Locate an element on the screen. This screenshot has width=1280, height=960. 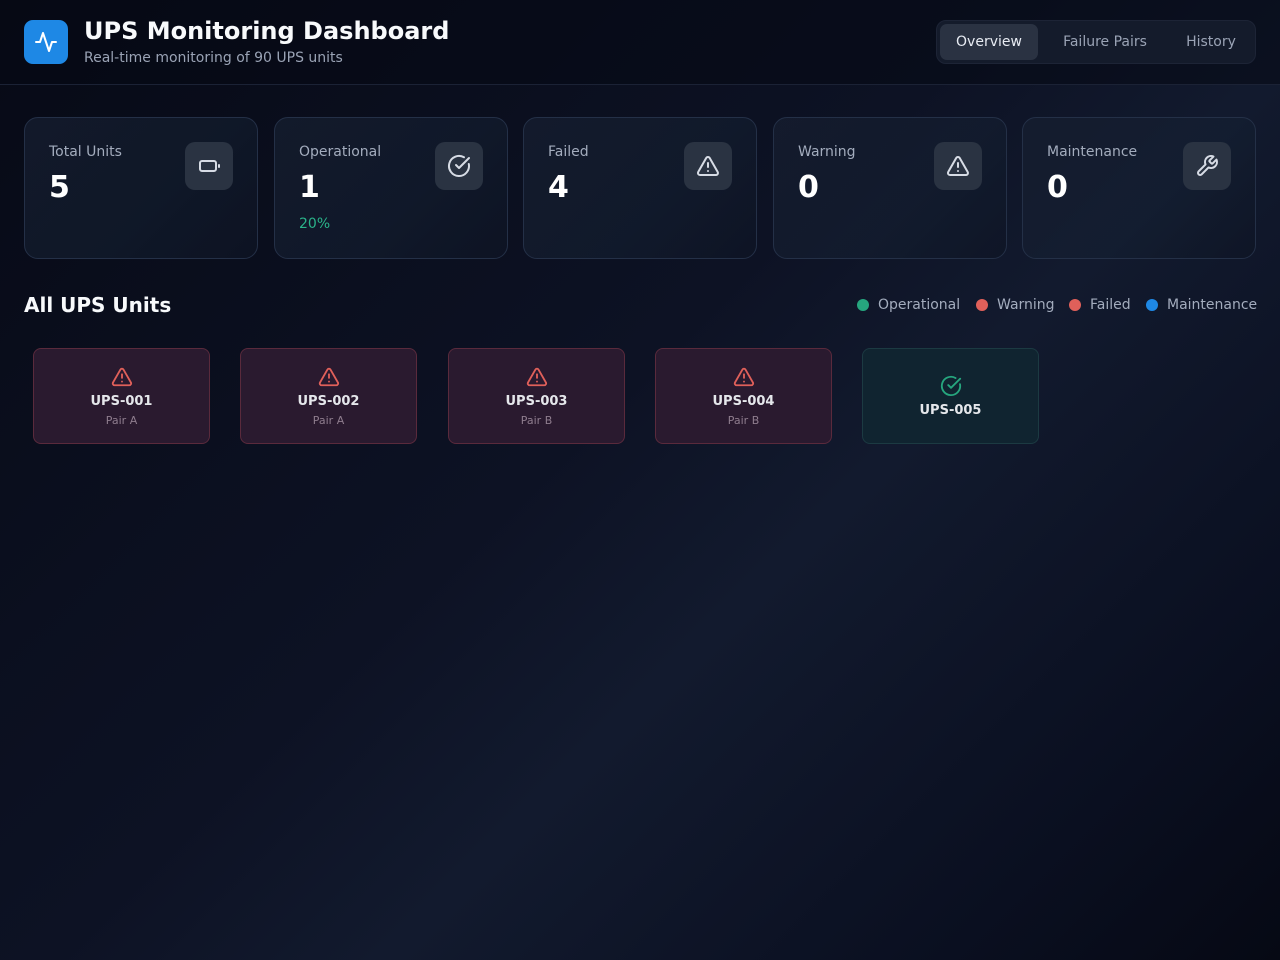
stat-label: Total Units is located at coordinates (85, 152).